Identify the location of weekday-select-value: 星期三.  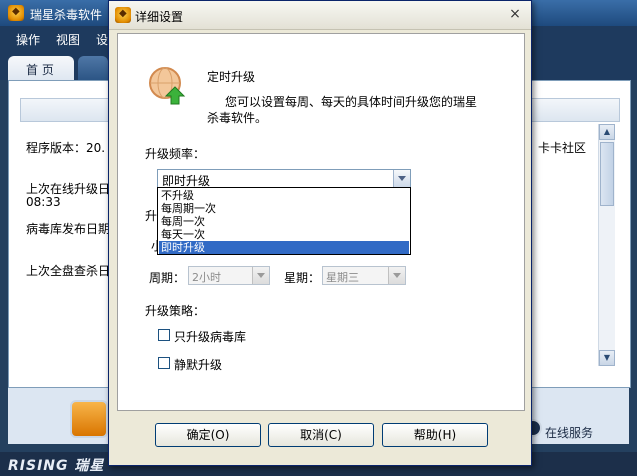
(342, 277).